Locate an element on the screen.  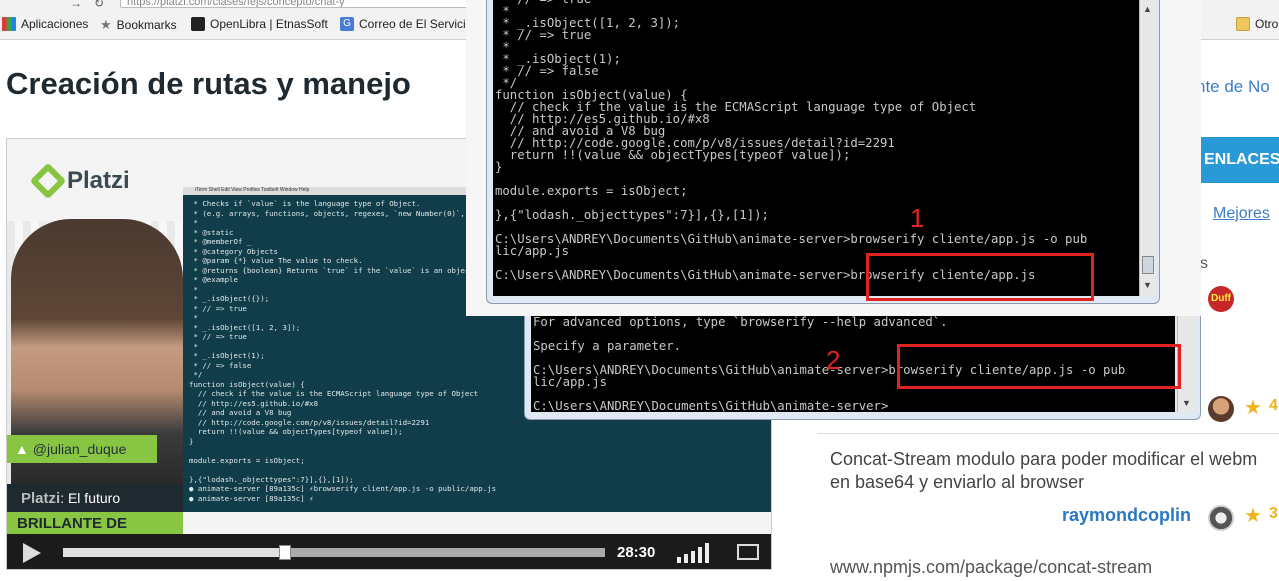
caption-subtitle: BRILLANTE DE NODE.JS is located at coordinates (95, 530).